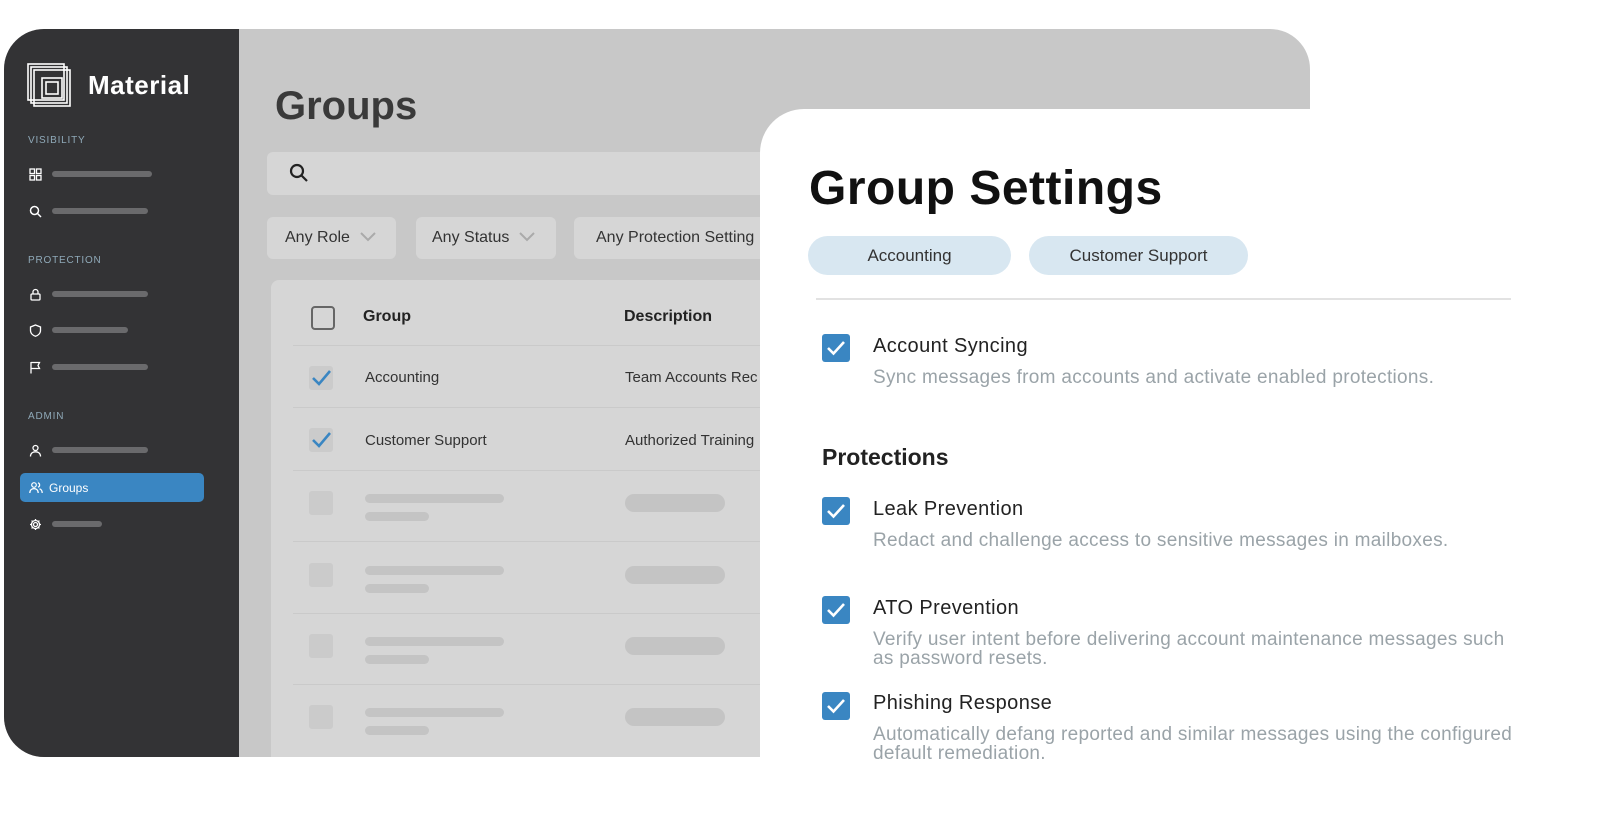 The width and height of the screenshot is (1606, 839). I want to click on app-name: Material, so click(139, 84).